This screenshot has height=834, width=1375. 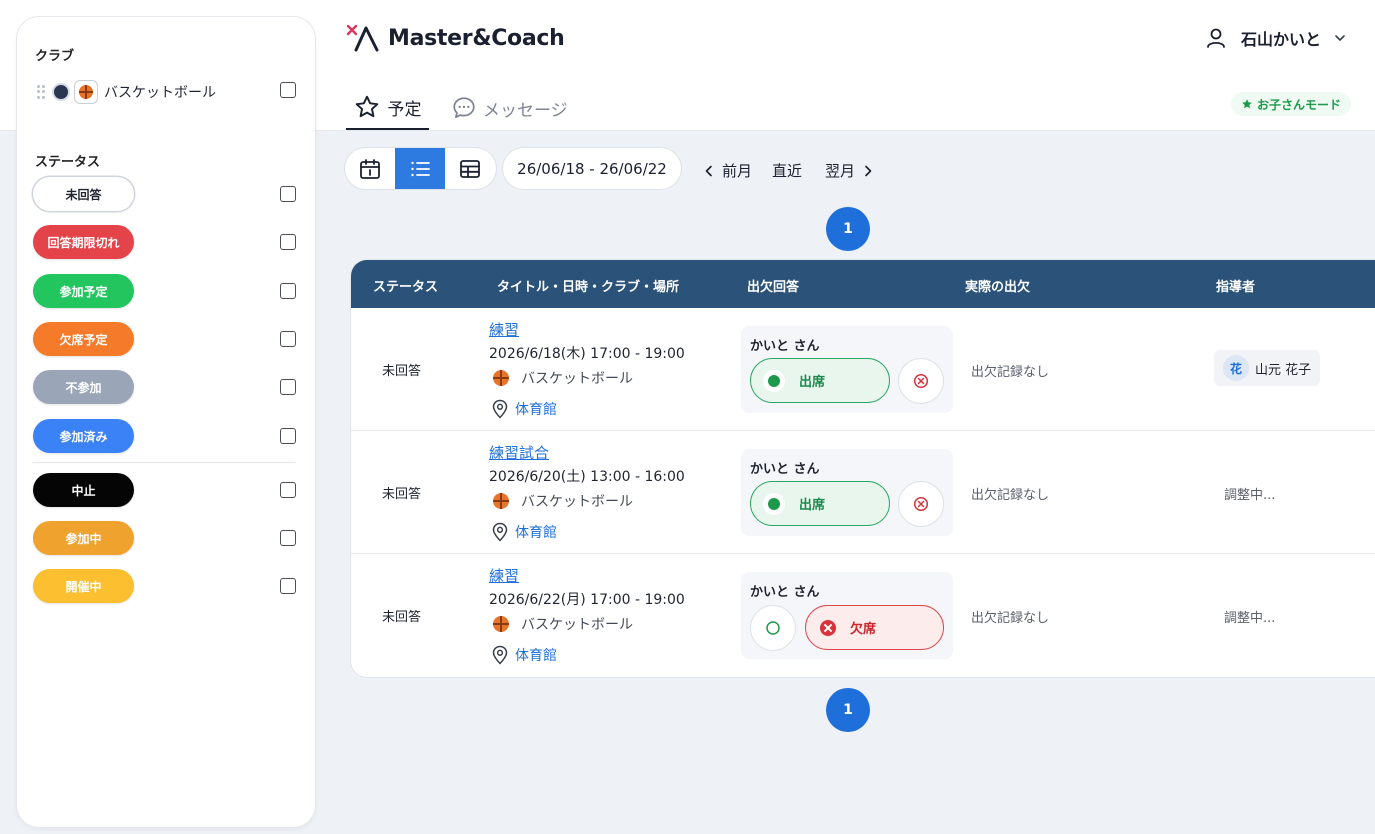 I want to click on absent-button-selected: 欠席, so click(x=874, y=627).